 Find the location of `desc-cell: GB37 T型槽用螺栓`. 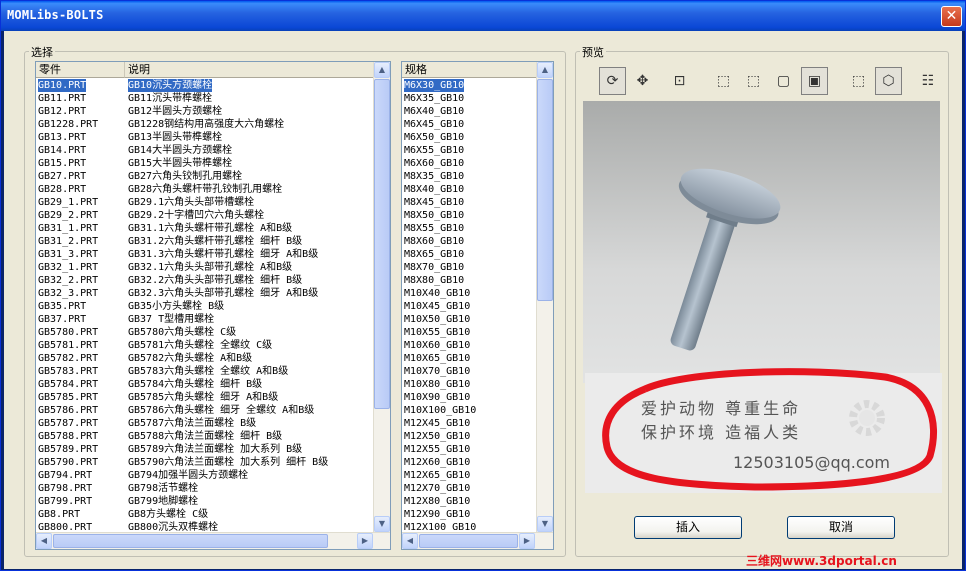

desc-cell: GB37 T型槽用螺栓 is located at coordinates (171, 319).